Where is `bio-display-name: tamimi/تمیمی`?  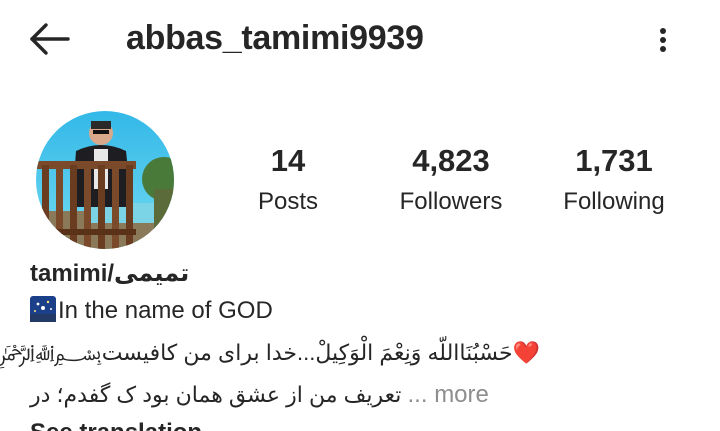
bio-display-name: tamimi/تمیمی is located at coordinates (110, 273).